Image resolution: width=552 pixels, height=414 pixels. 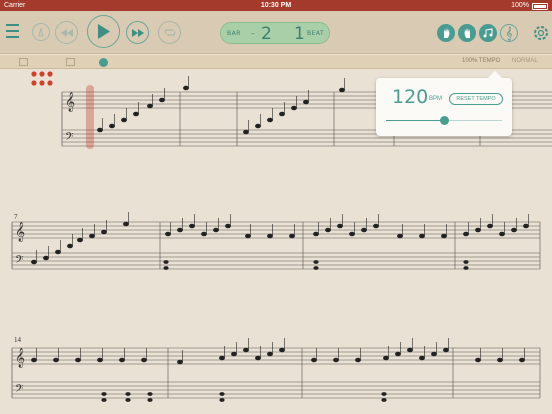 What do you see at coordinates (529, 5) in the screenshot?
I see `battery-indicator: 100%` at bounding box center [529, 5].